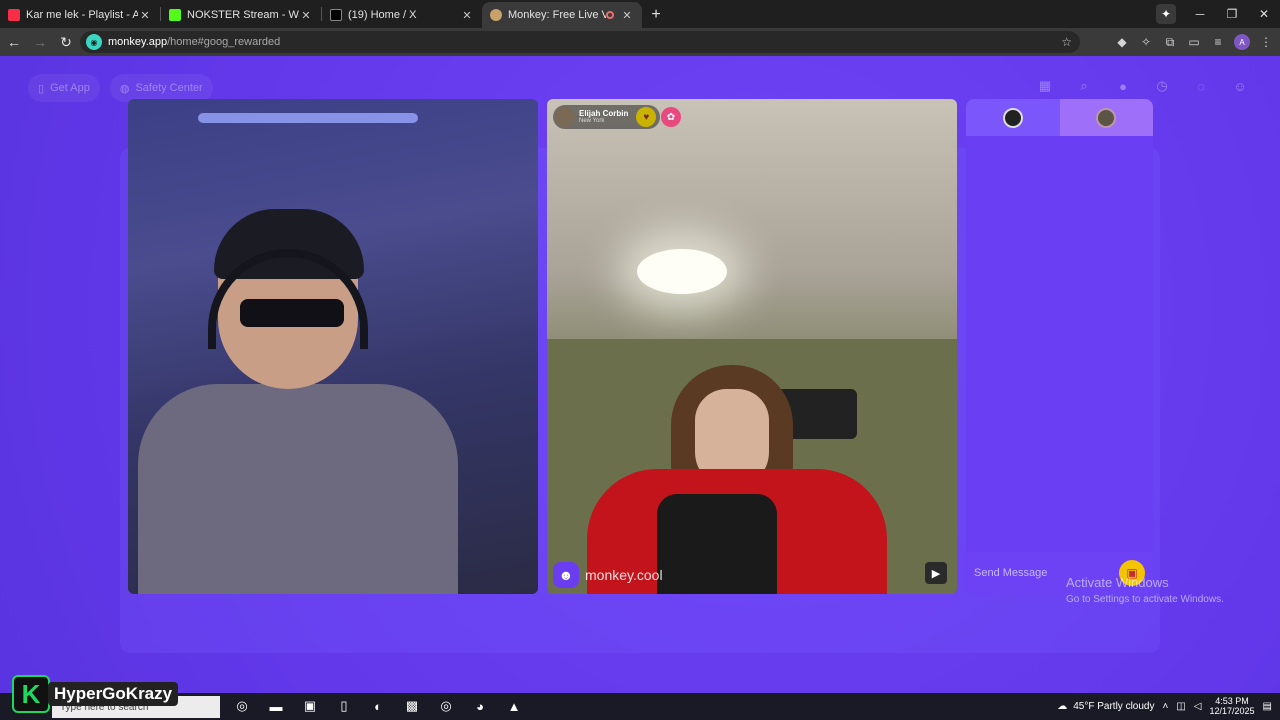 The width and height of the screenshot is (1280, 720). I want to click on profile-avatar: A, so click(1242, 42).